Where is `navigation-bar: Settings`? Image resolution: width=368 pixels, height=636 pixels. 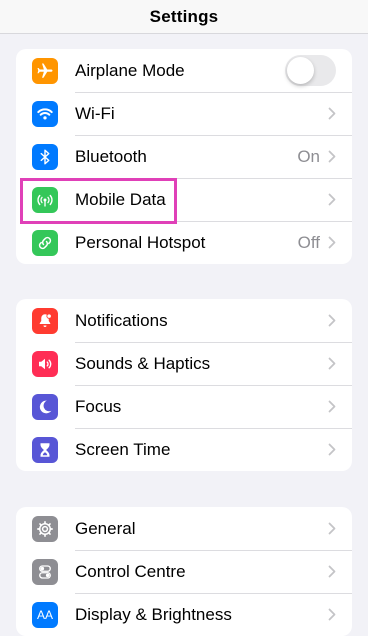
navigation-bar: Settings is located at coordinates (184, 17).